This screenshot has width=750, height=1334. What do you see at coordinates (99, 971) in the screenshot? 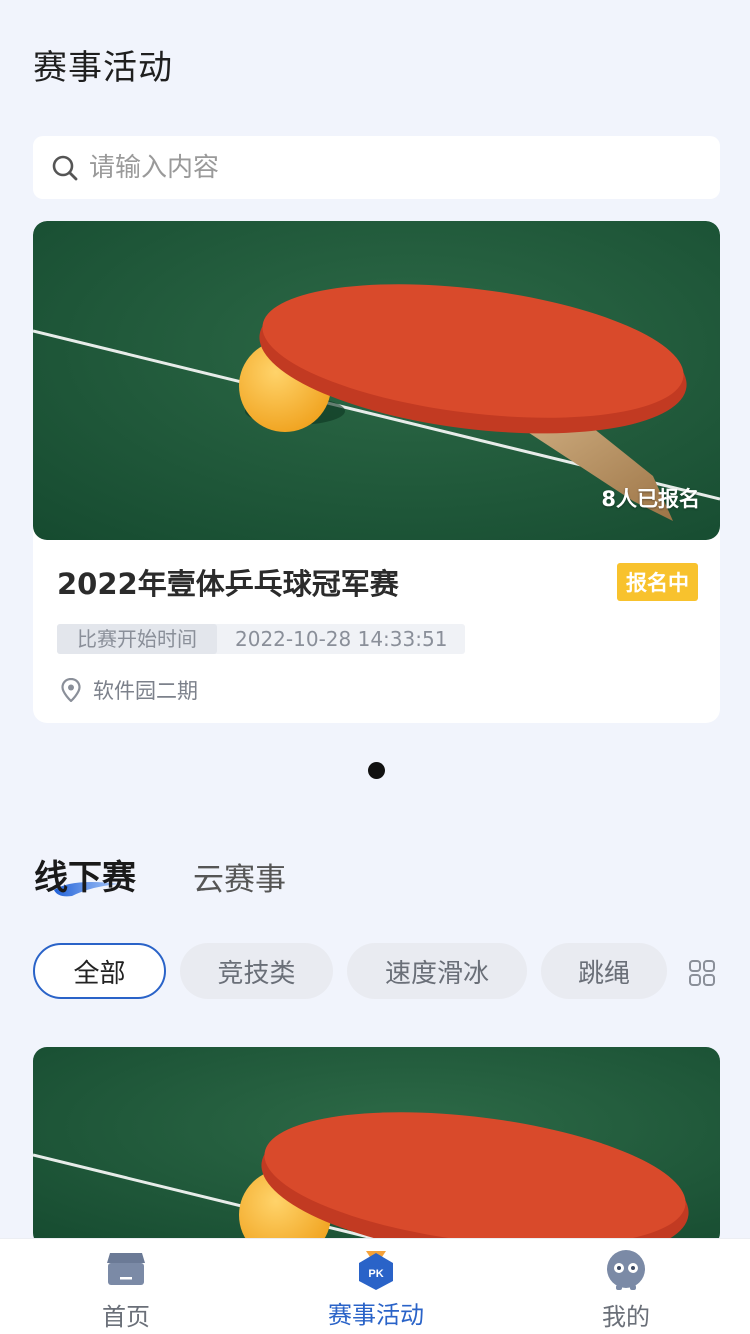
I see `filter-all: 全部` at bounding box center [99, 971].